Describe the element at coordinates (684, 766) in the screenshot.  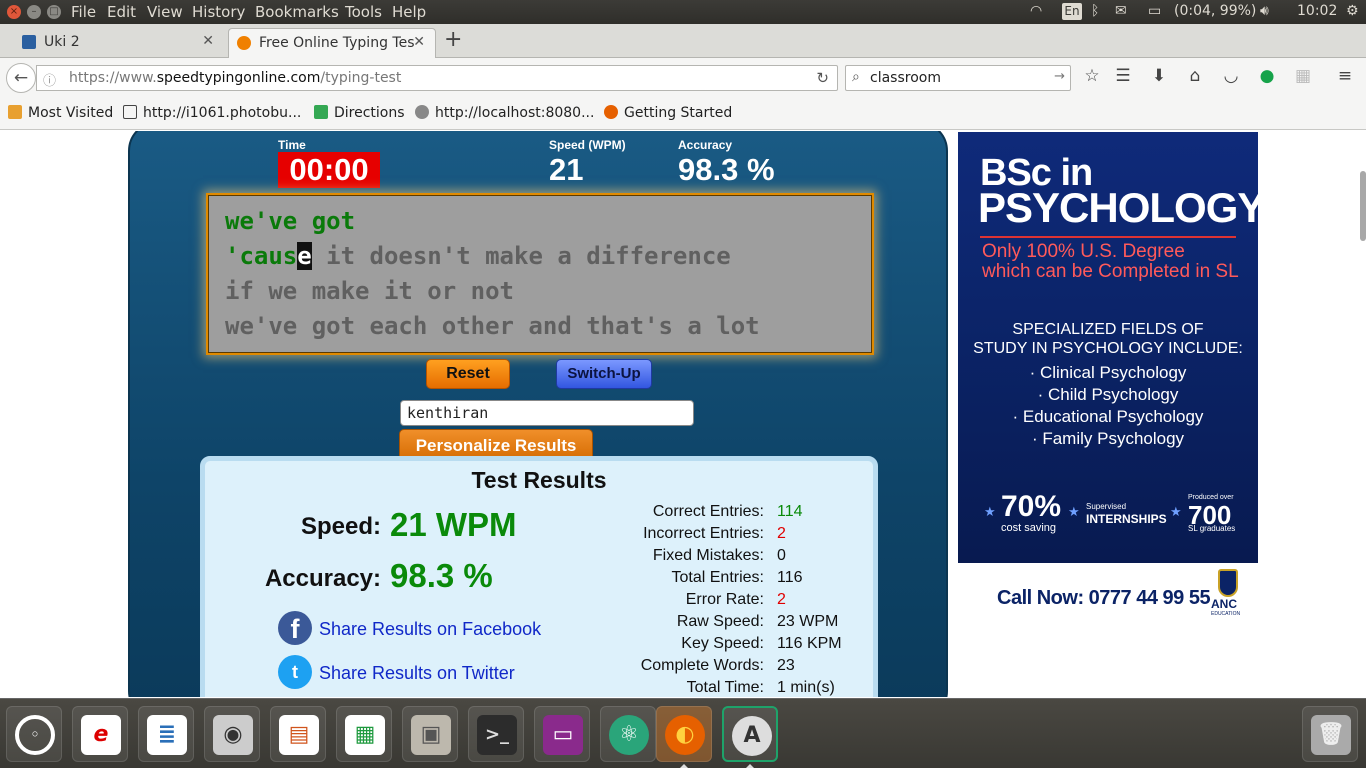
I see `running-indicator` at that location.